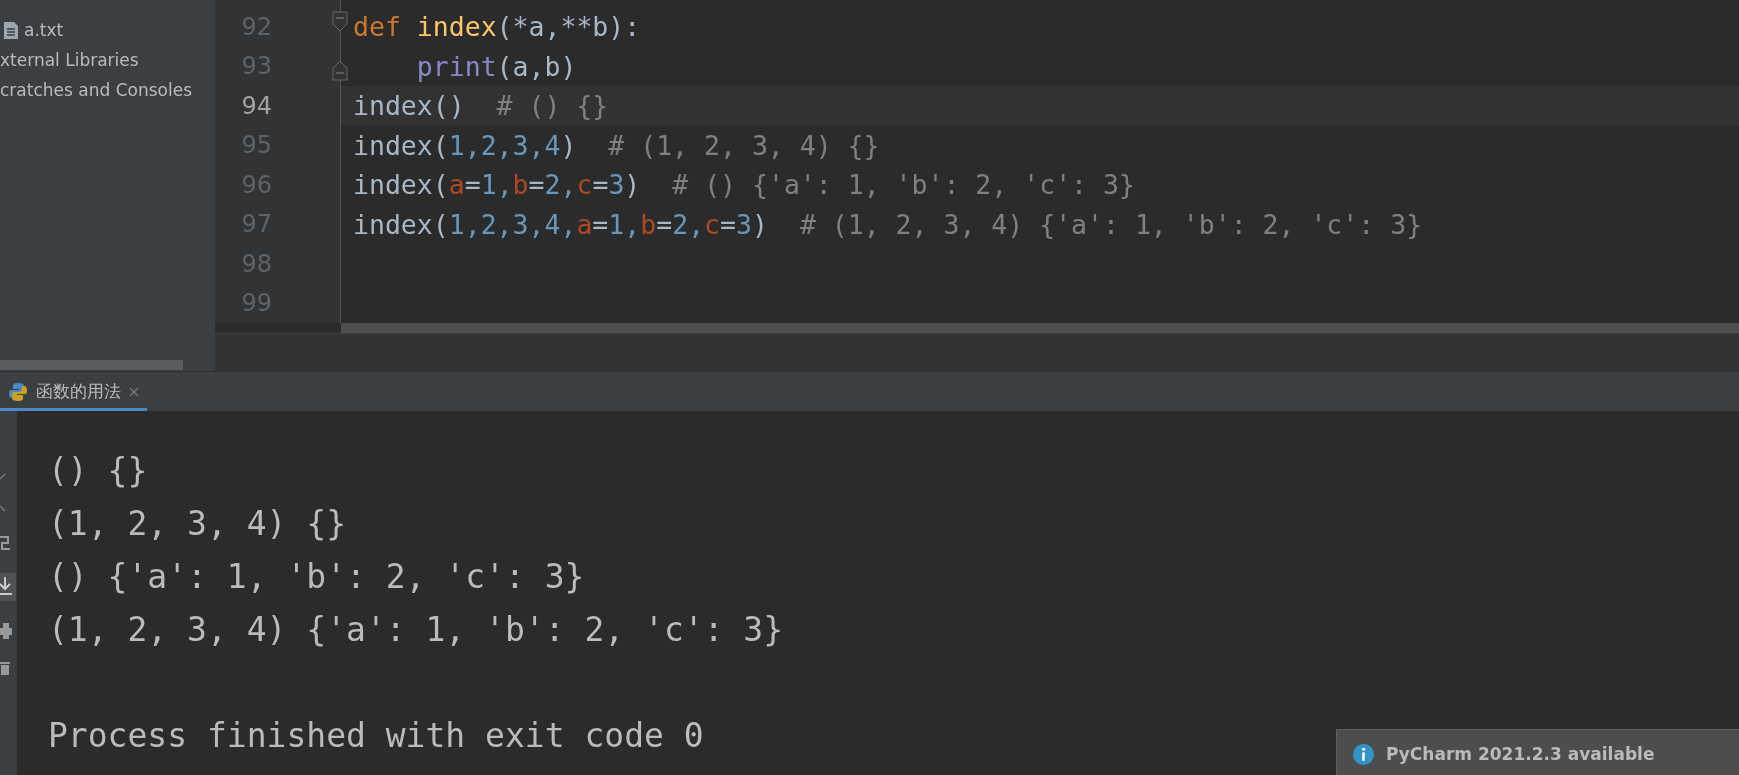 The image size is (1739, 775). What do you see at coordinates (416, 629) in the screenshot?
I see `console-line: (1, 2, 3, 4) {'a': 1, 'b': 2, 'c': 3}` at bounding box center [416, 629].